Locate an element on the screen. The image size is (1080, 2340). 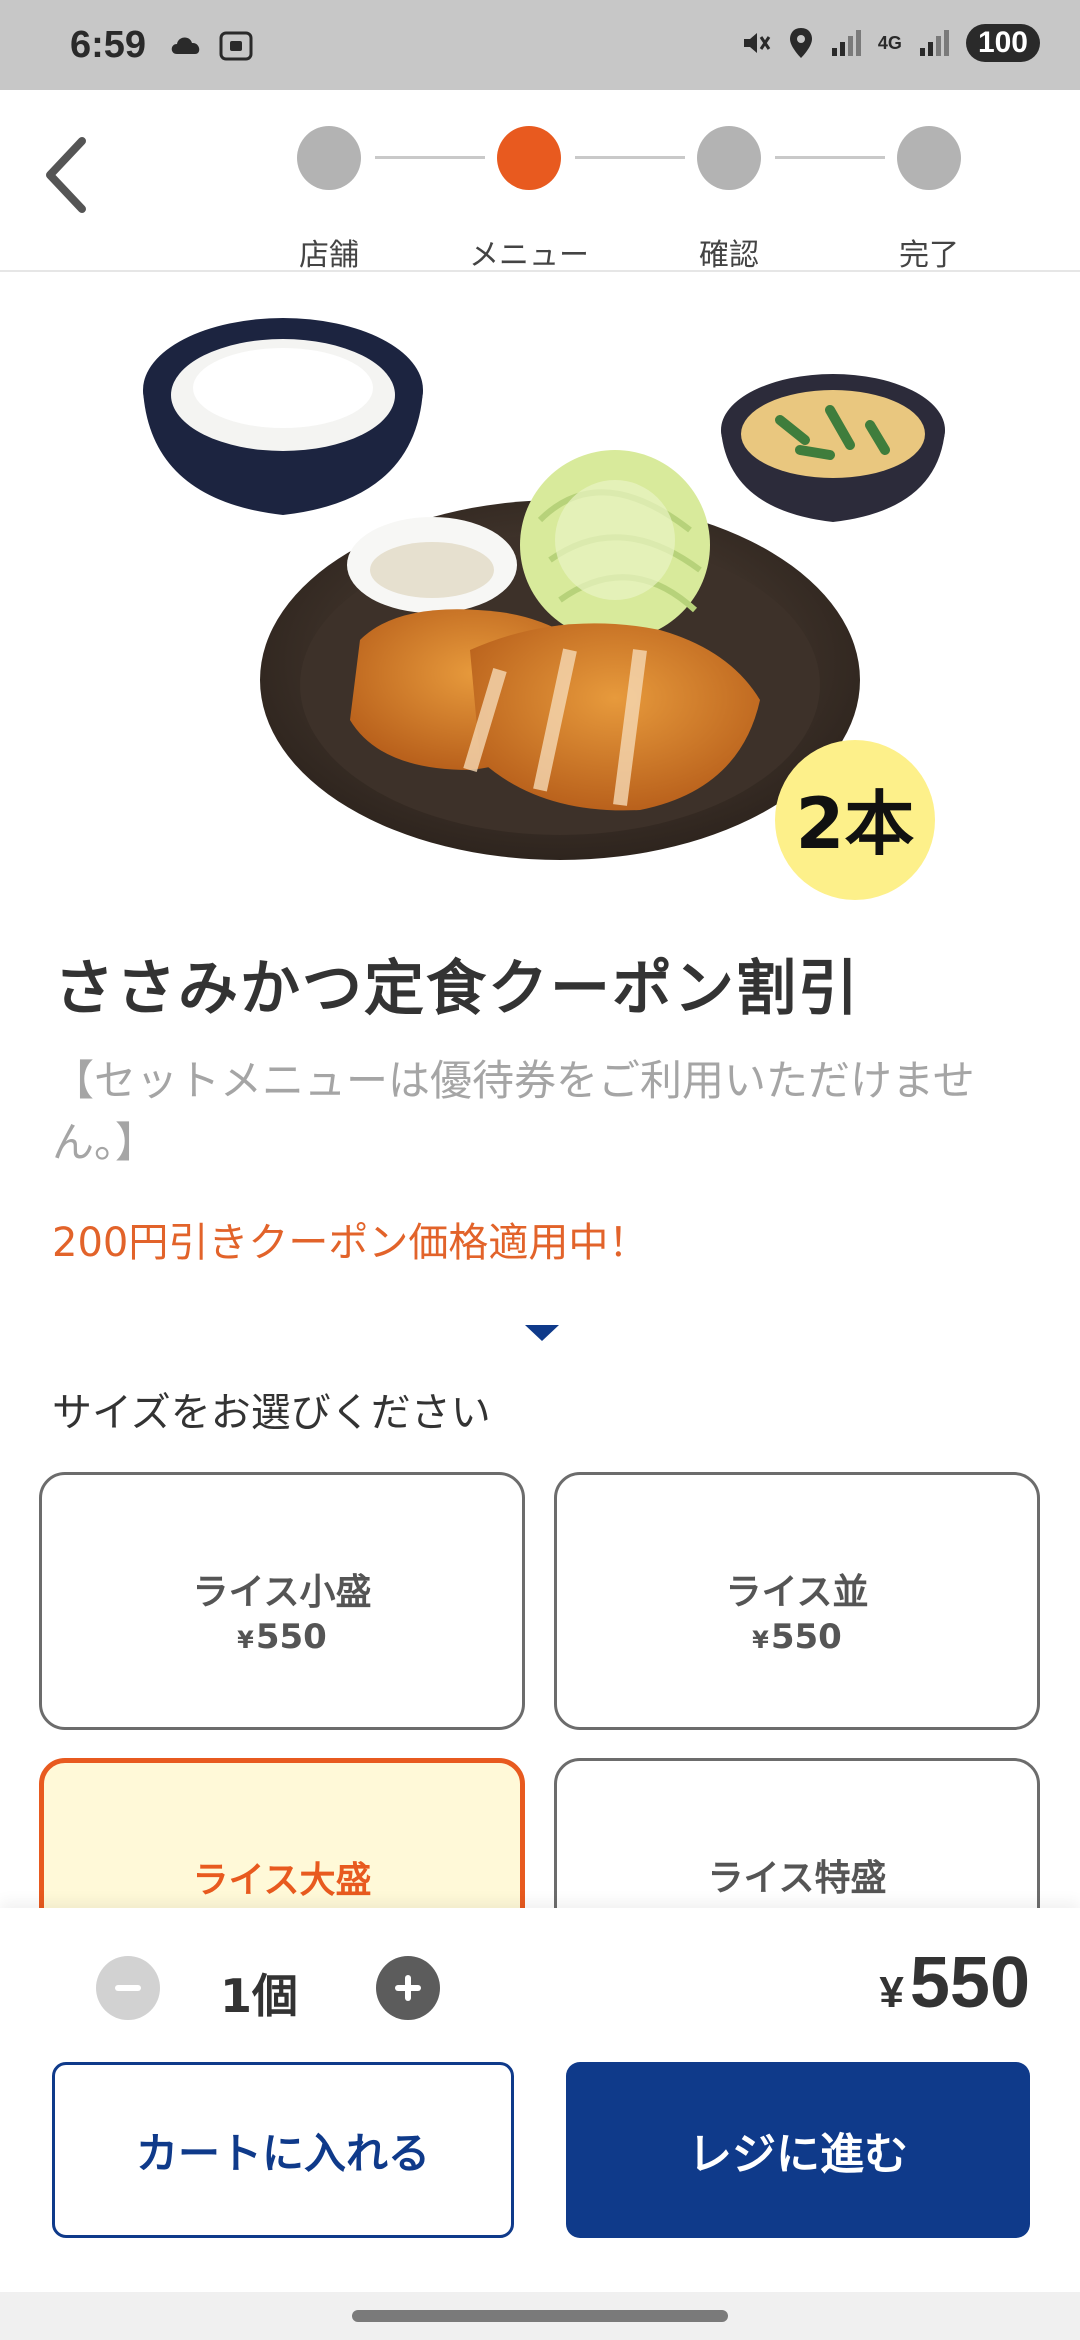
minus-icon is located at coordinates (128, 1988).